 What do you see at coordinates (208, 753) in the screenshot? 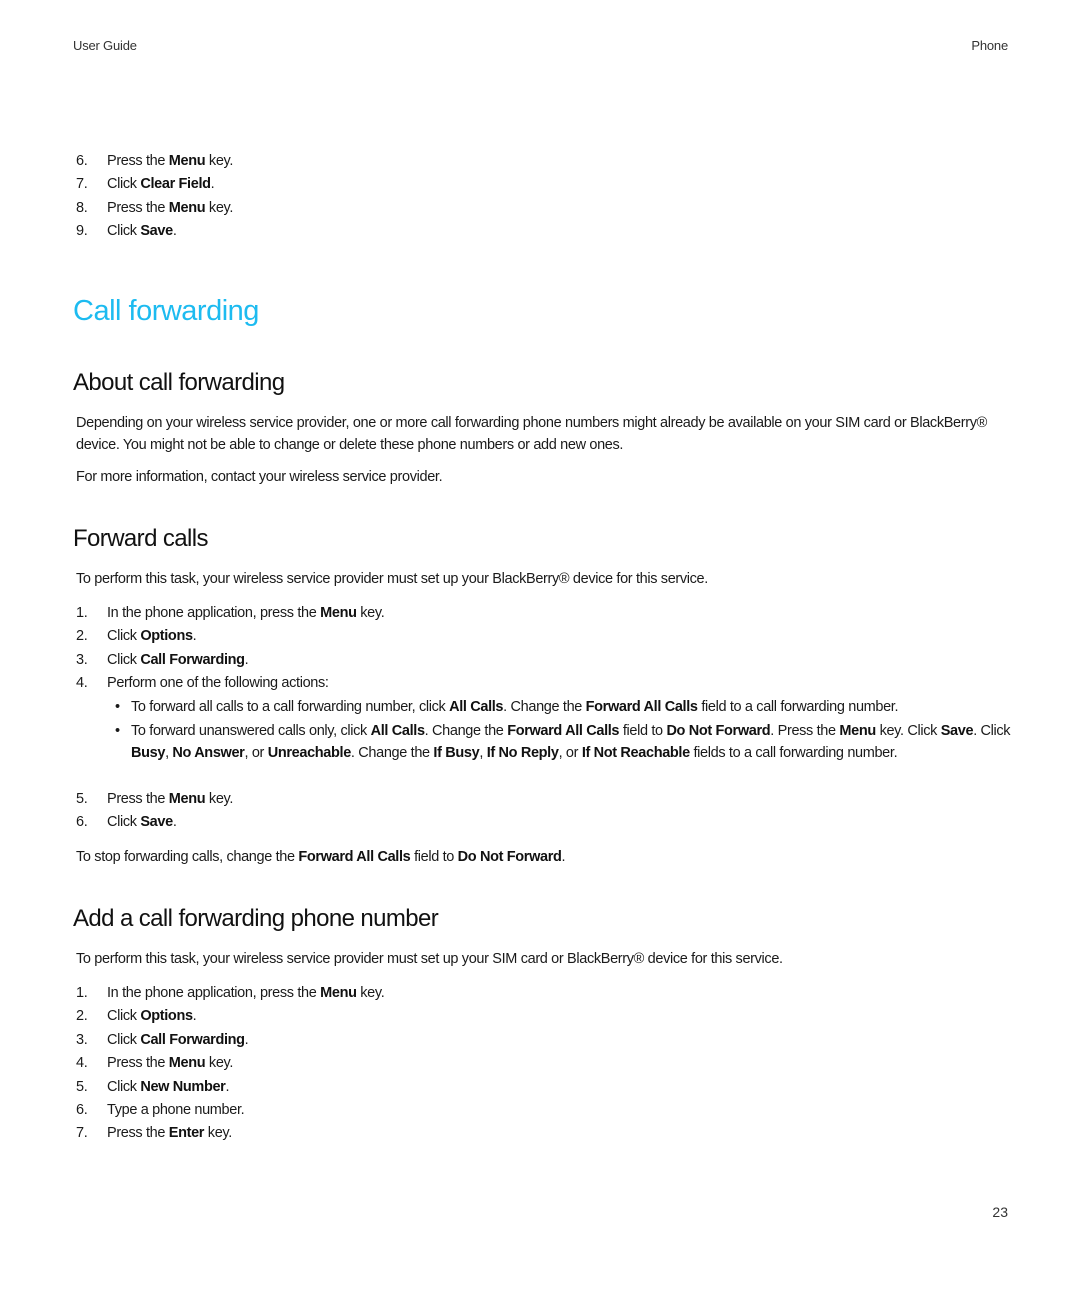
I see `ui-term: No Answer` at bounding box center [208, 753].